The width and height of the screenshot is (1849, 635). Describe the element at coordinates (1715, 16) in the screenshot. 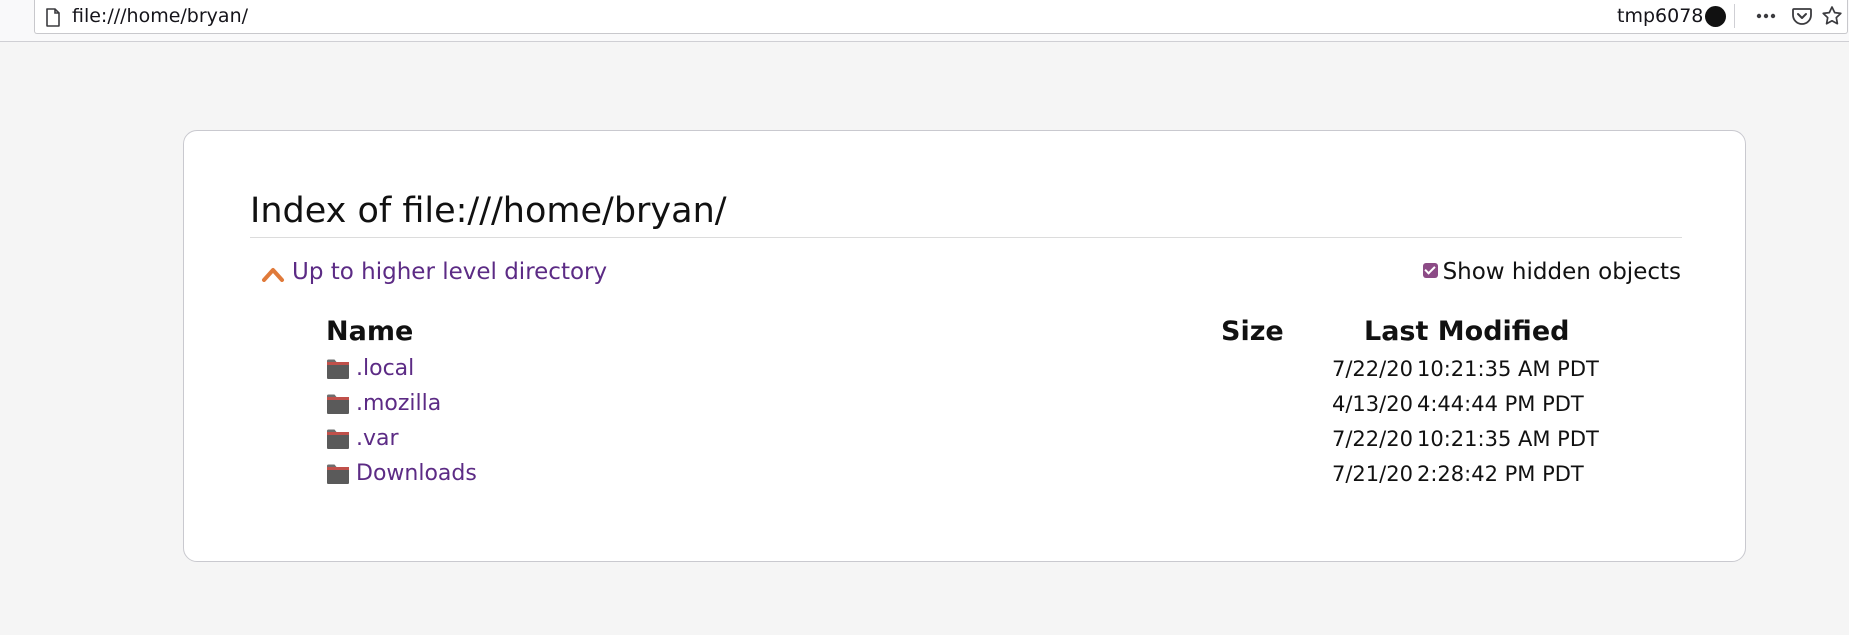

I see `container-dot-icon` at that location.